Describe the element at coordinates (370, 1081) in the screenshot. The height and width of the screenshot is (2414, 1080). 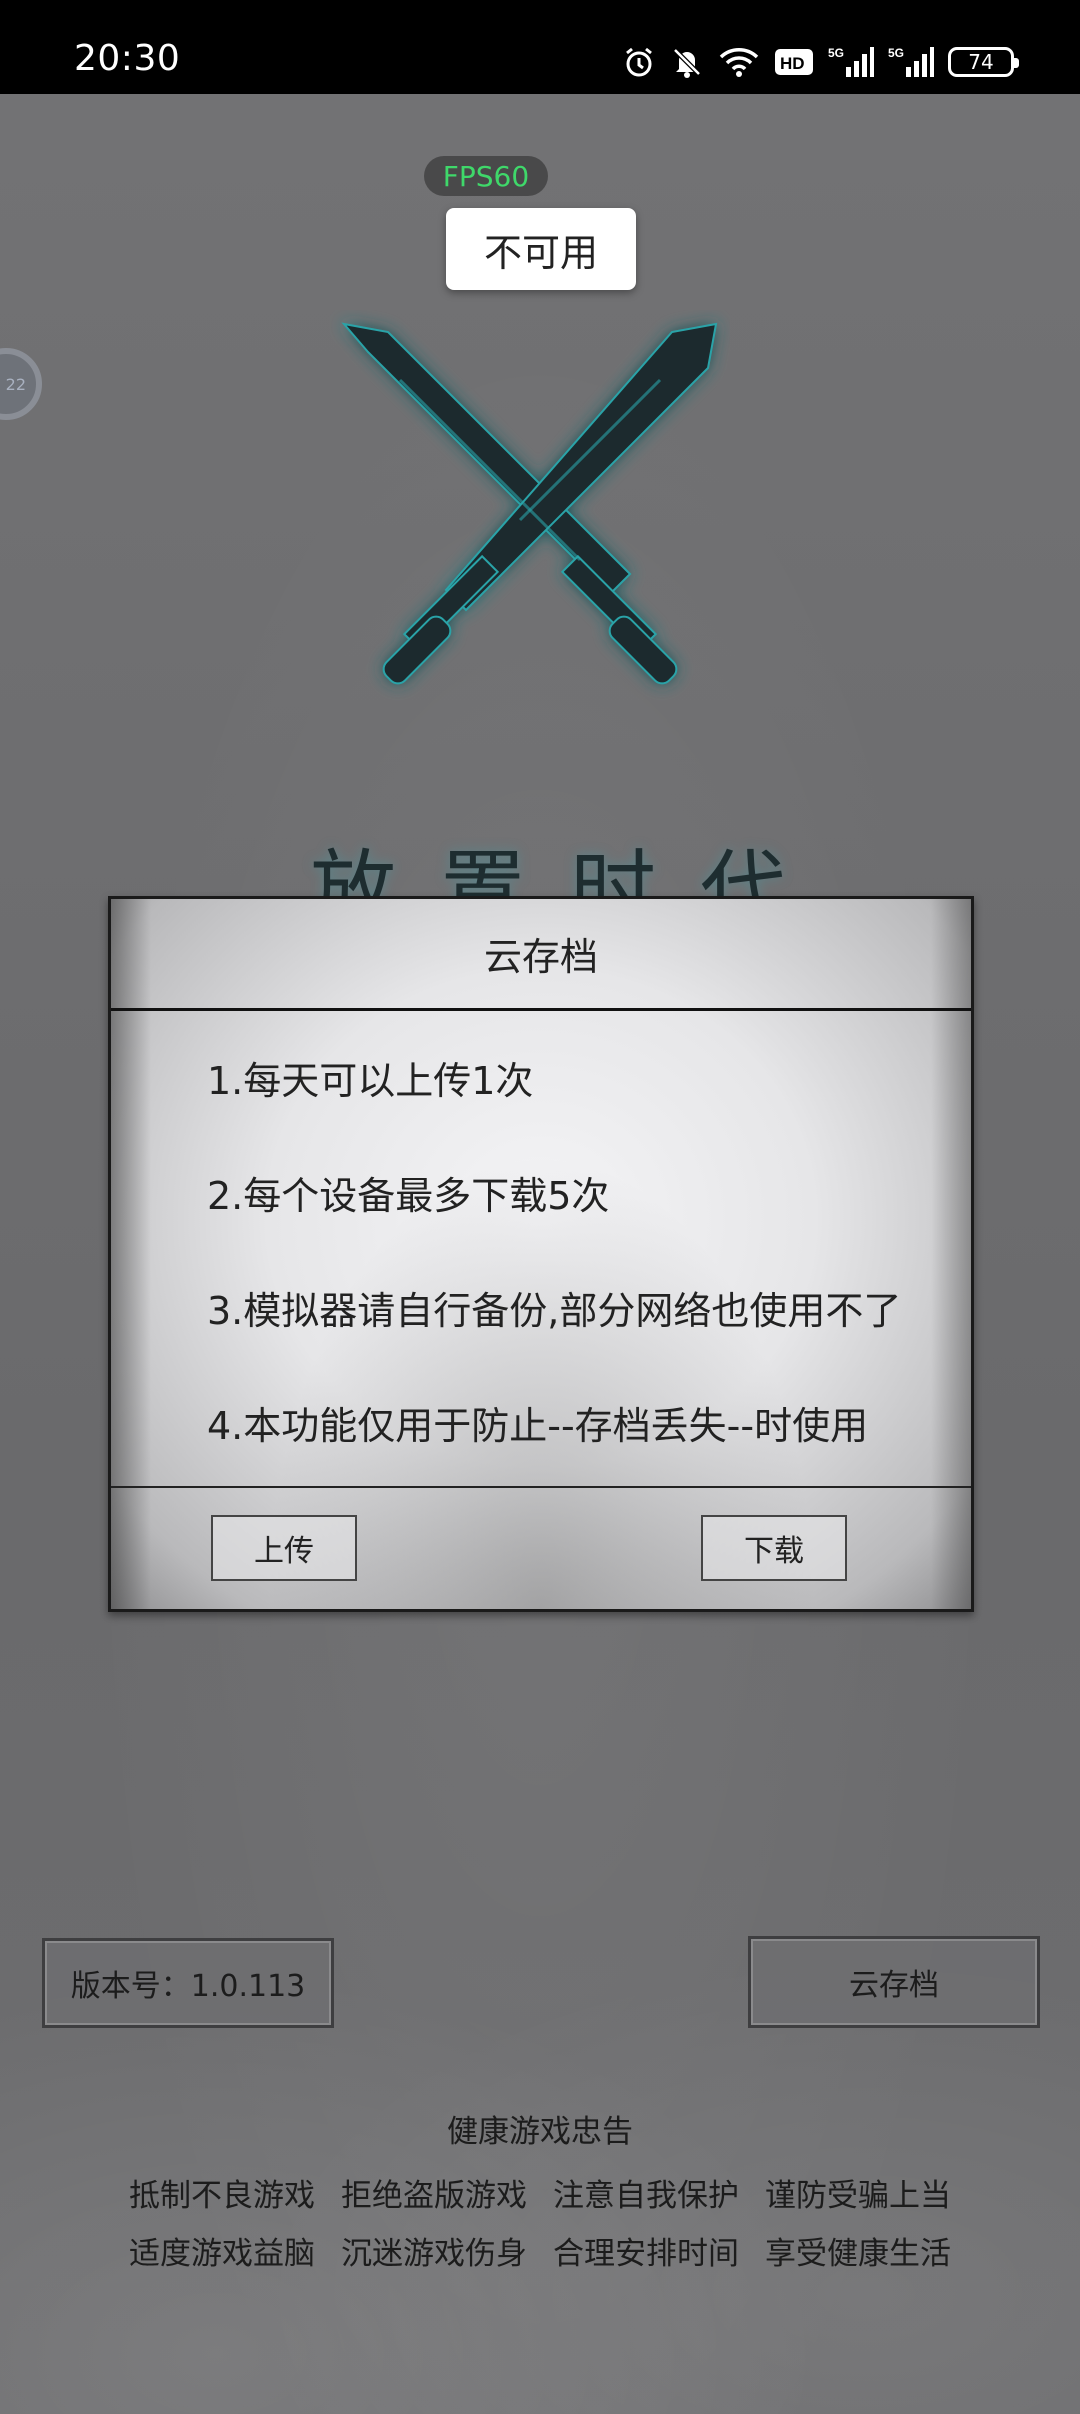
I see `rule-item: 1.每天可以上传1次` at that location.